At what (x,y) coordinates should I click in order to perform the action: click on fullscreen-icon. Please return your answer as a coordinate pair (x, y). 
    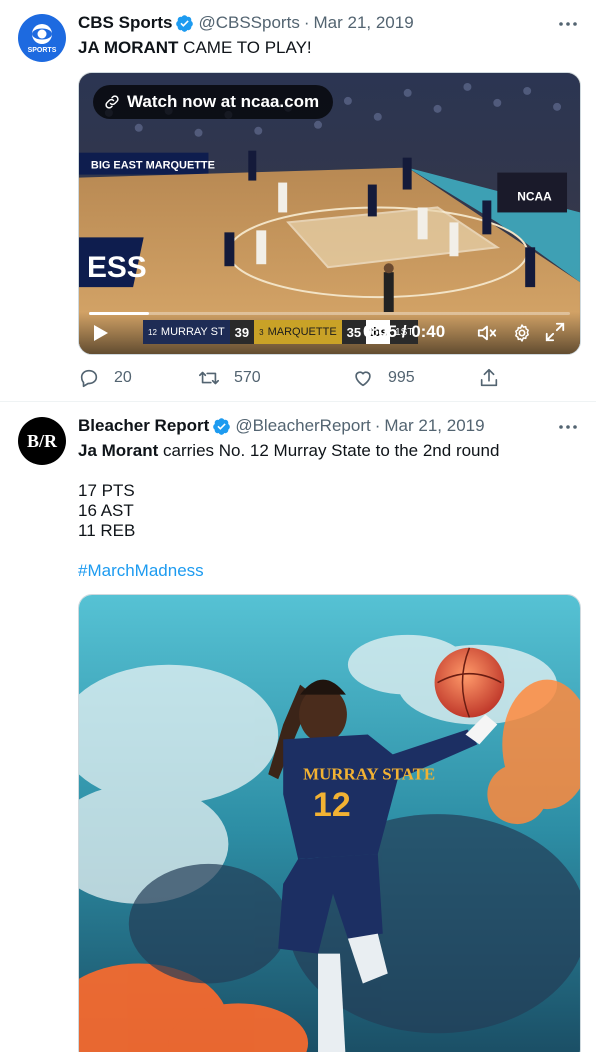
    Looking at the image, I should click on (555, 332).